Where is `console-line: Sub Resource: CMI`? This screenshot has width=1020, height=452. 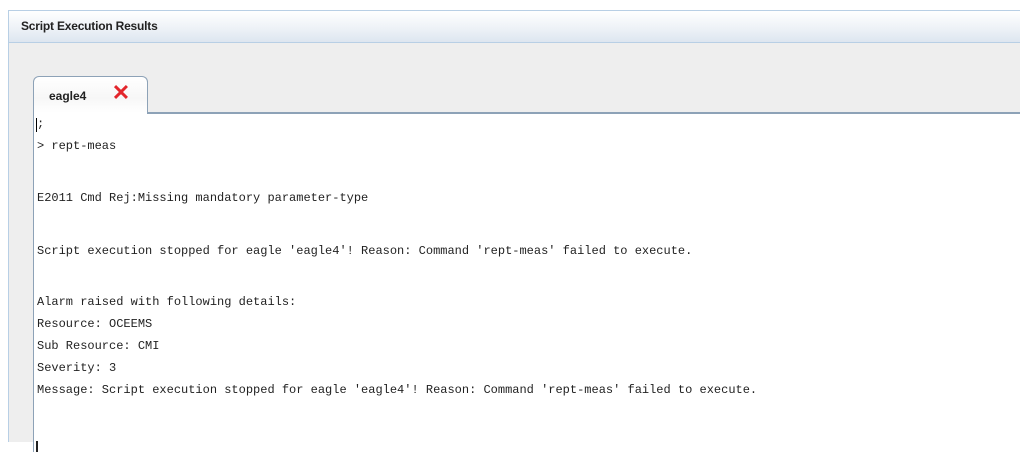 console-line: Sub Resource: CMI is located at coordinates (98, 346).